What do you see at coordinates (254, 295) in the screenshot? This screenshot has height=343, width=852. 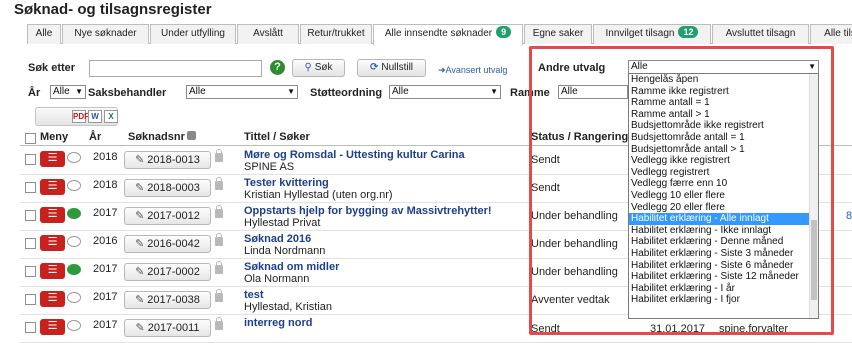 I see `row-title-link: test` at bounding box center [254, 295].